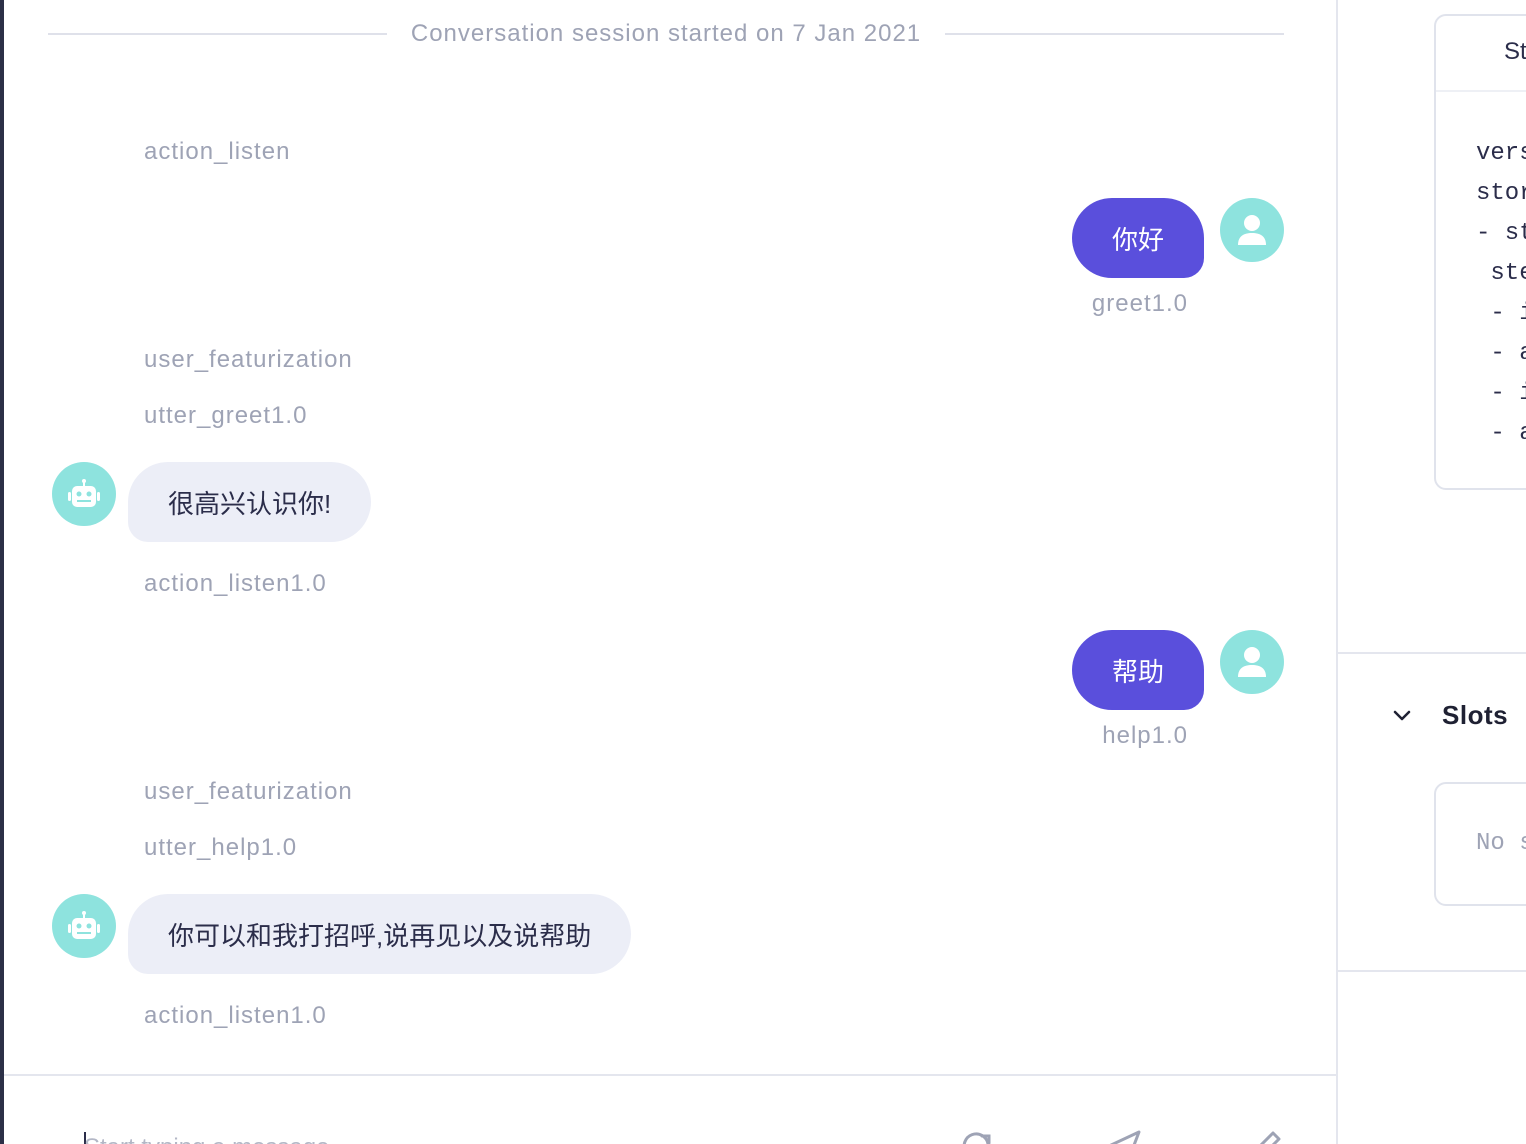  I want to click on message-composer, so click(680, 1131).